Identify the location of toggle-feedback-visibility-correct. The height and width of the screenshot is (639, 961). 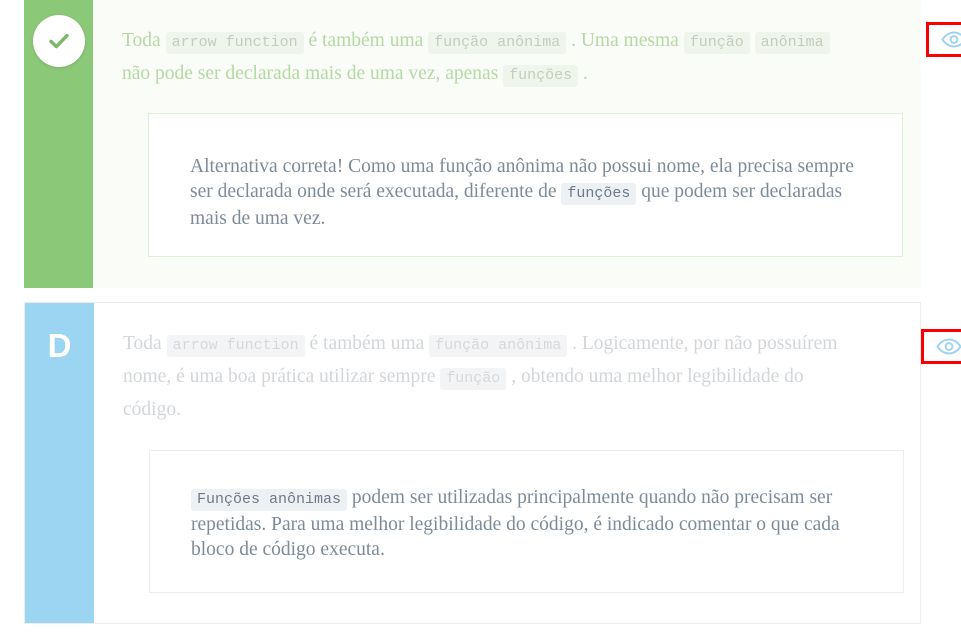
(950, 40).